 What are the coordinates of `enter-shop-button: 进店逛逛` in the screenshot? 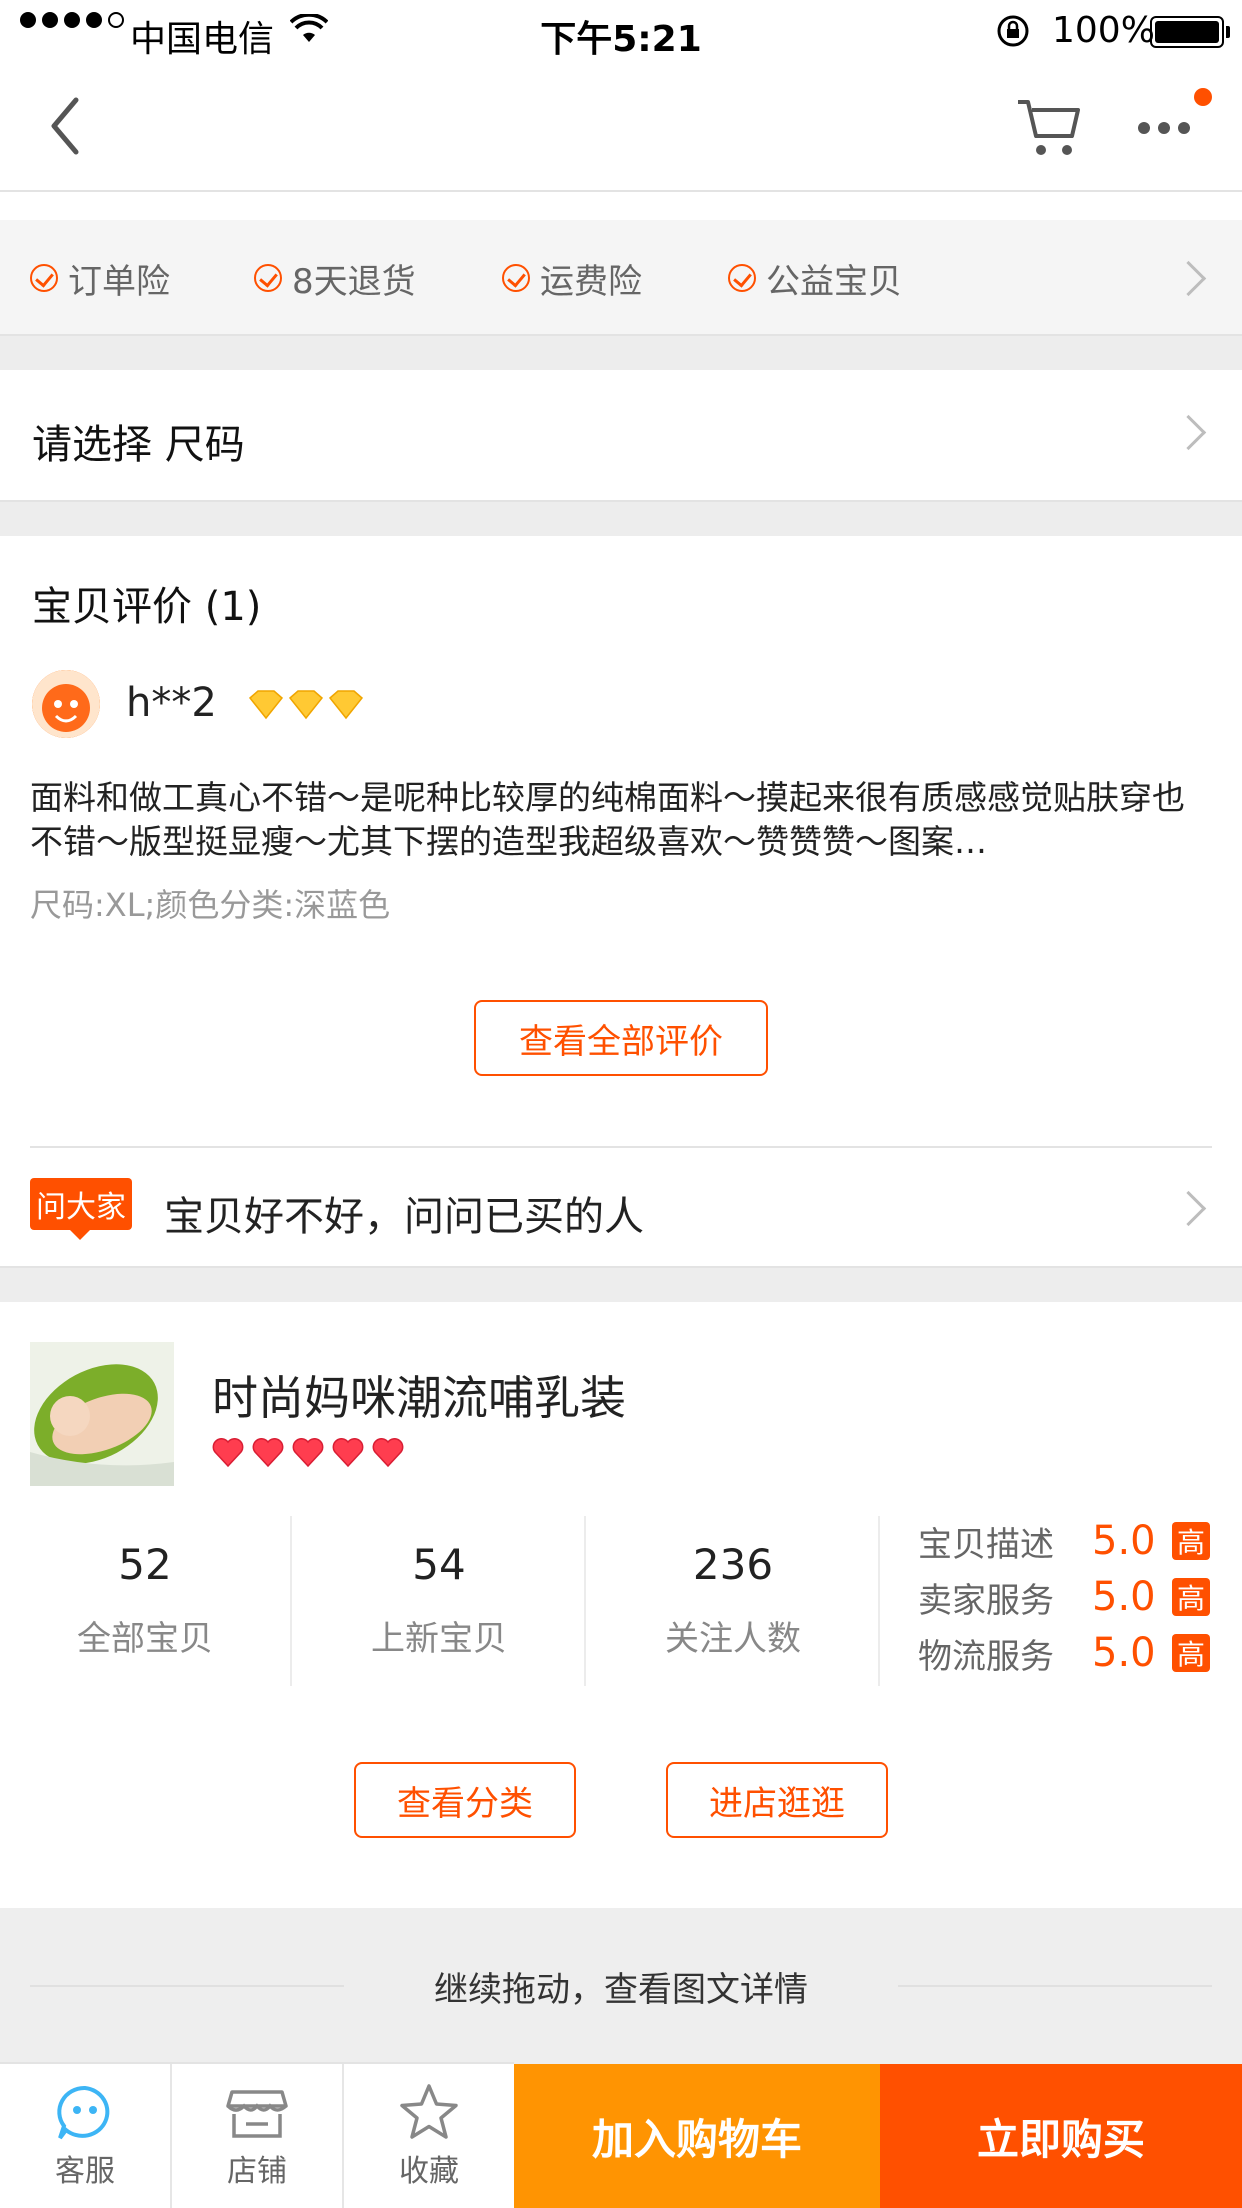 It's located at (777, 1800).